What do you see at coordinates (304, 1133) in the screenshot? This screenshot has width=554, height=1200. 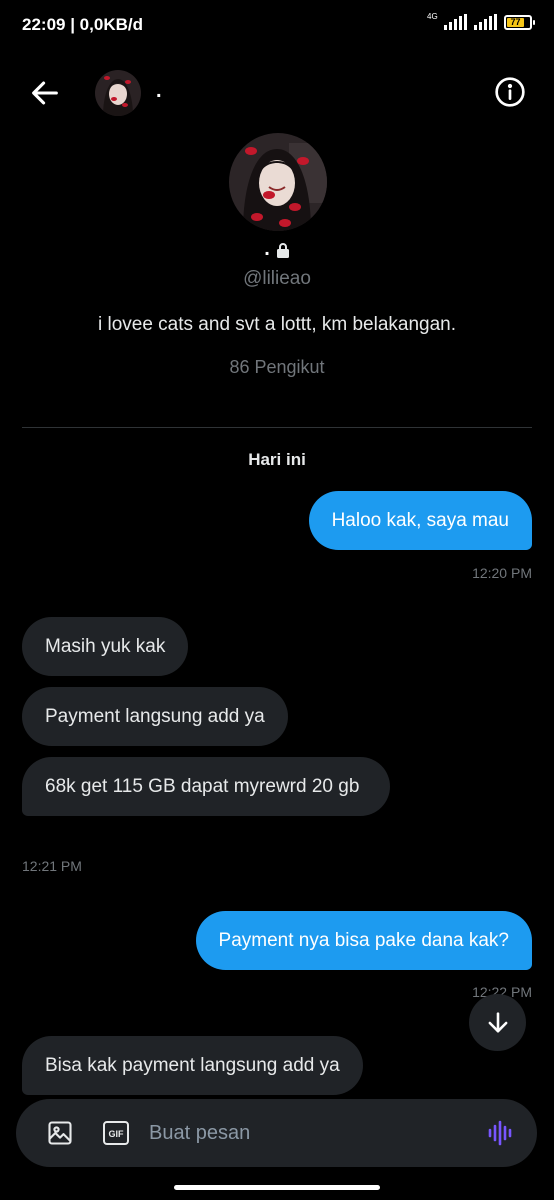 I see `message-input` at bounding box center [304, 1133].